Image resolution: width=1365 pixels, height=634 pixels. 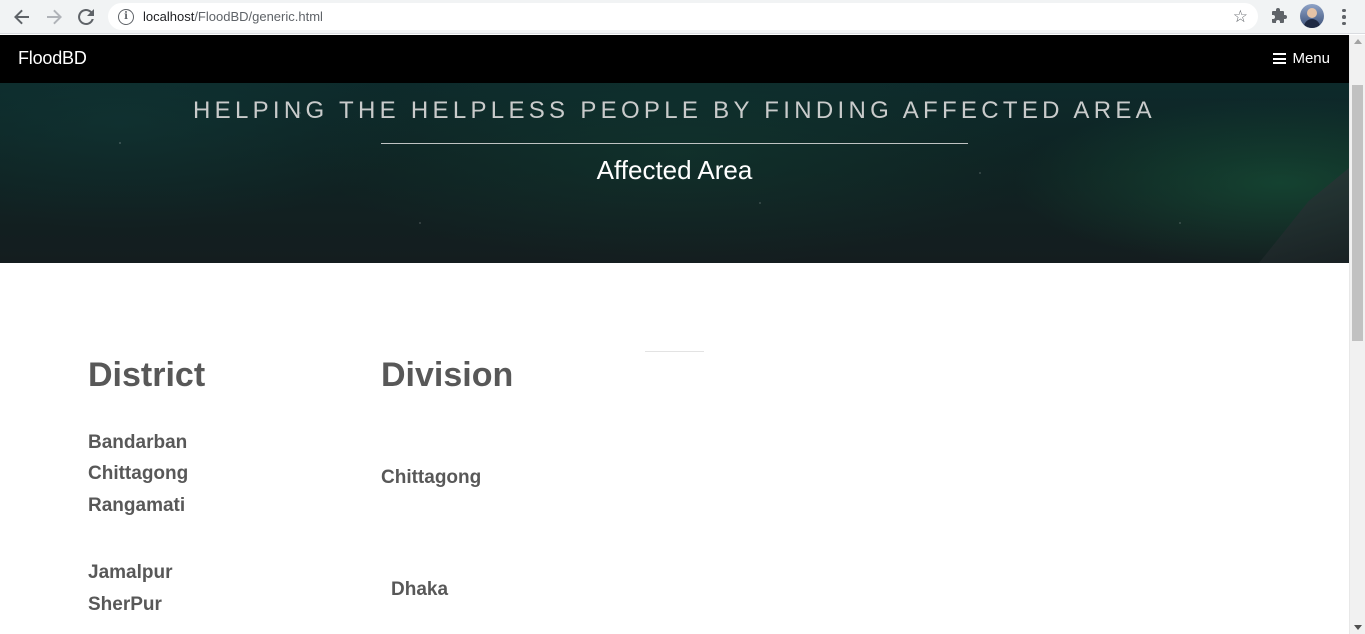 What do you see at coordinates (674, 143) in the screenshot?
I see `hero-divider` at bounding box center [674, 143].